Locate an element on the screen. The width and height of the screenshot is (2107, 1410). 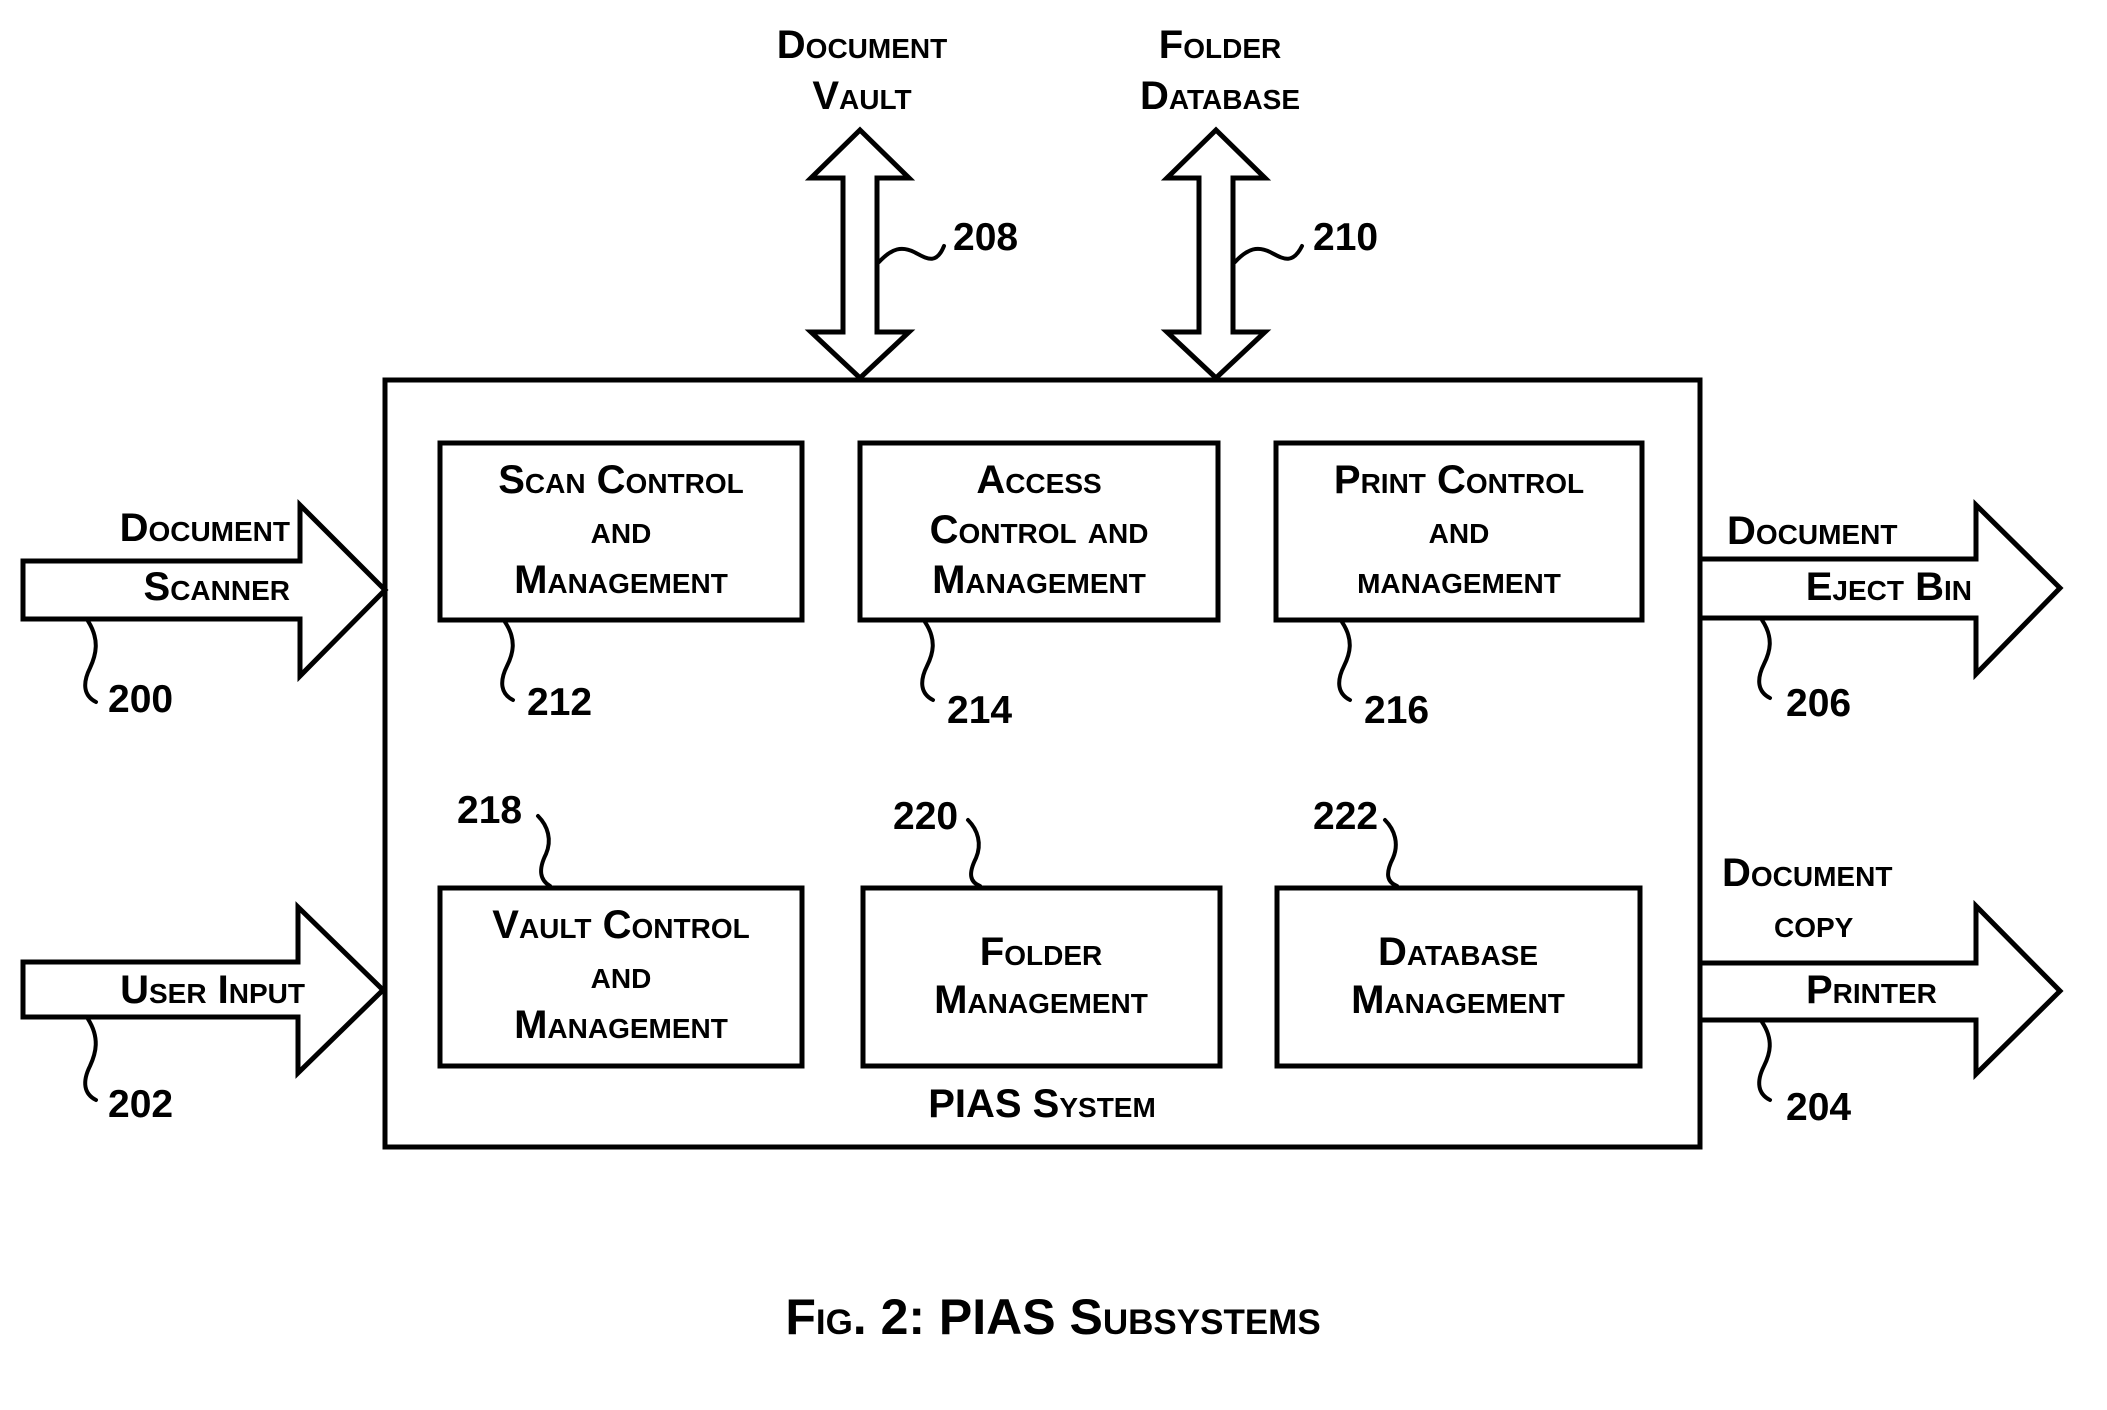
subsystem-database-line1: Database is located at coordinates (1458, 952).